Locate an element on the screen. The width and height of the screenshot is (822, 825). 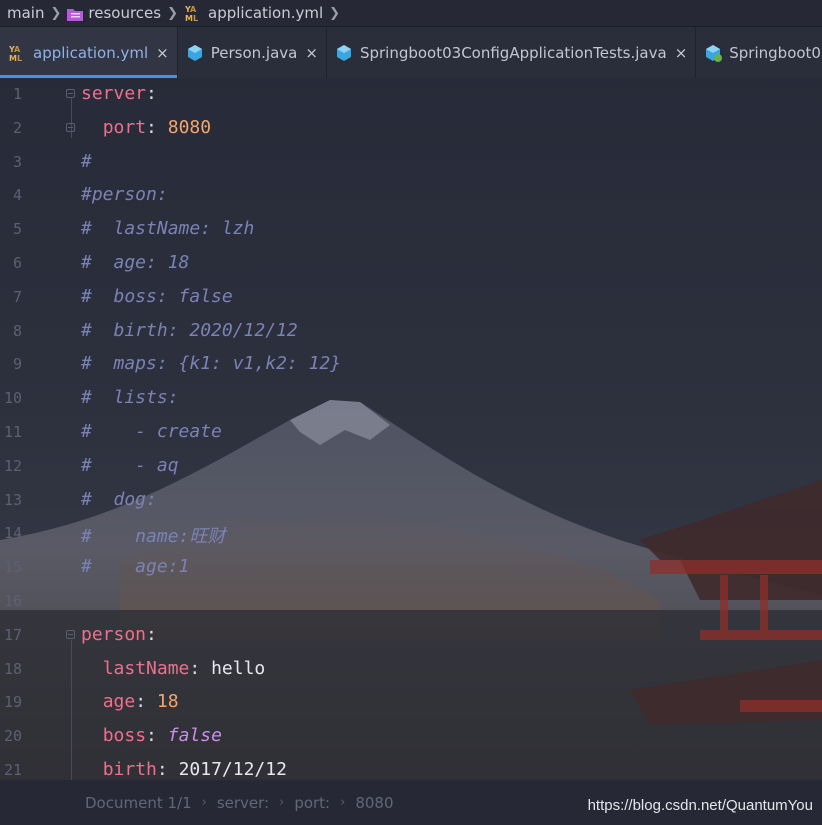
code-token: # boss: false is located at coordinates (157, 296).